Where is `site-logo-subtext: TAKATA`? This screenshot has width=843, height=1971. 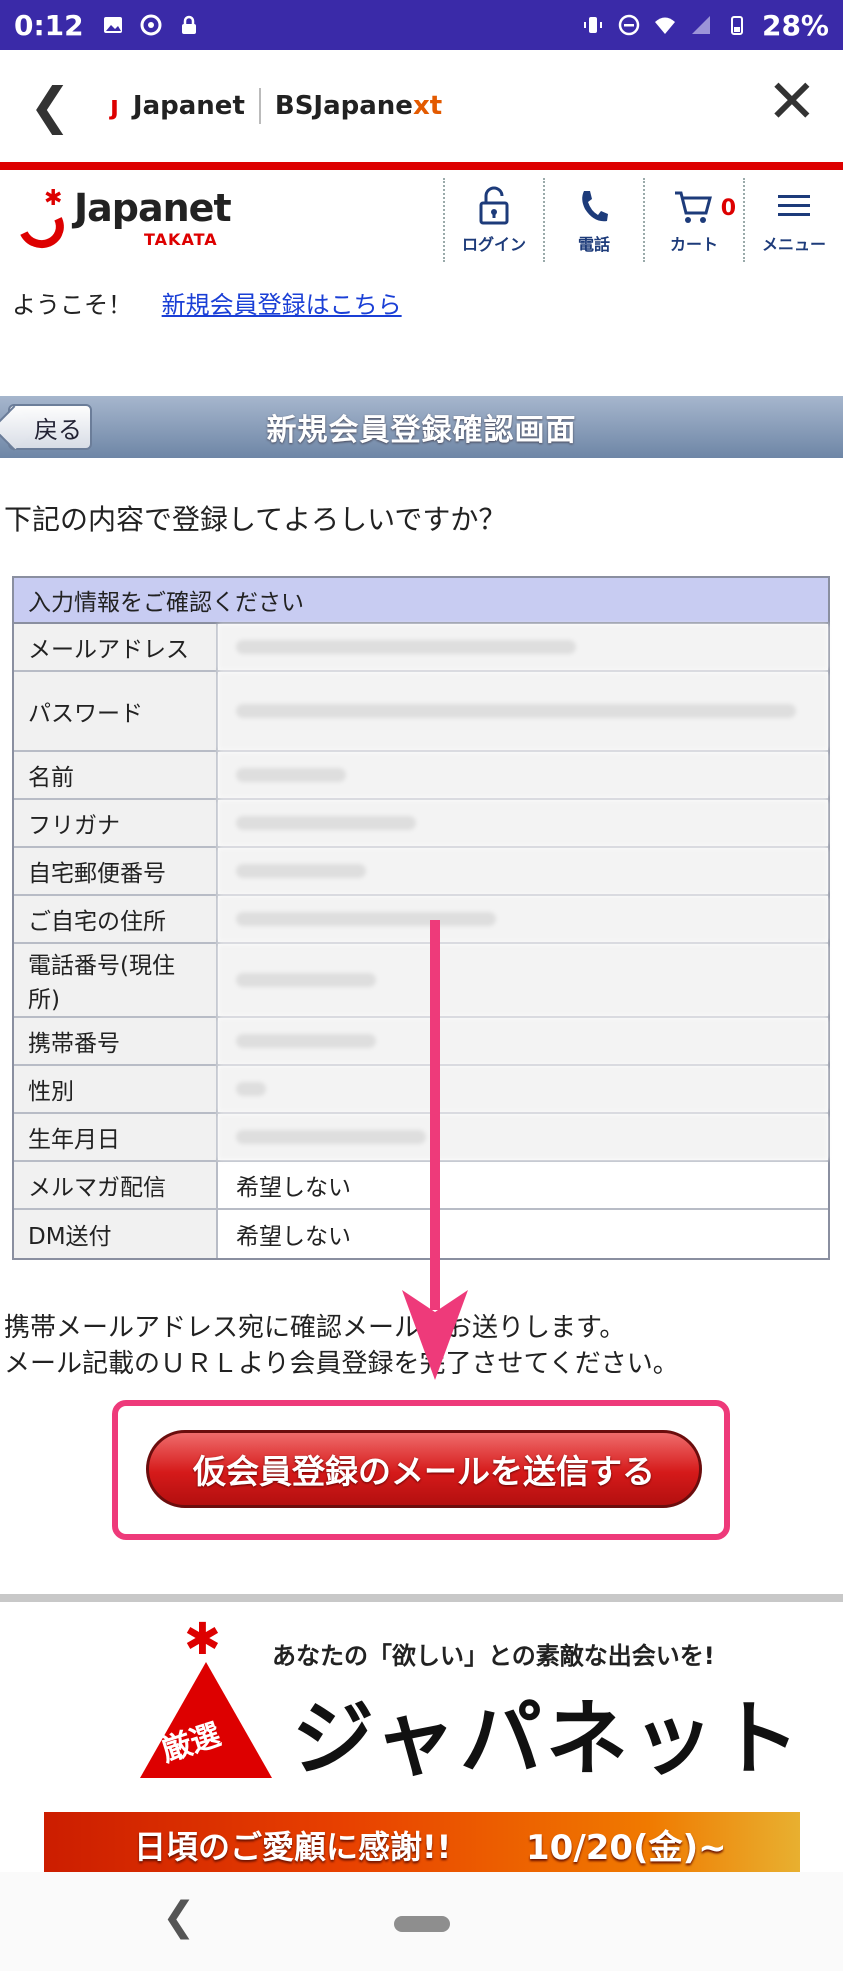 site-logo-subtext: TAKATA is located at coordinates (181, 239).